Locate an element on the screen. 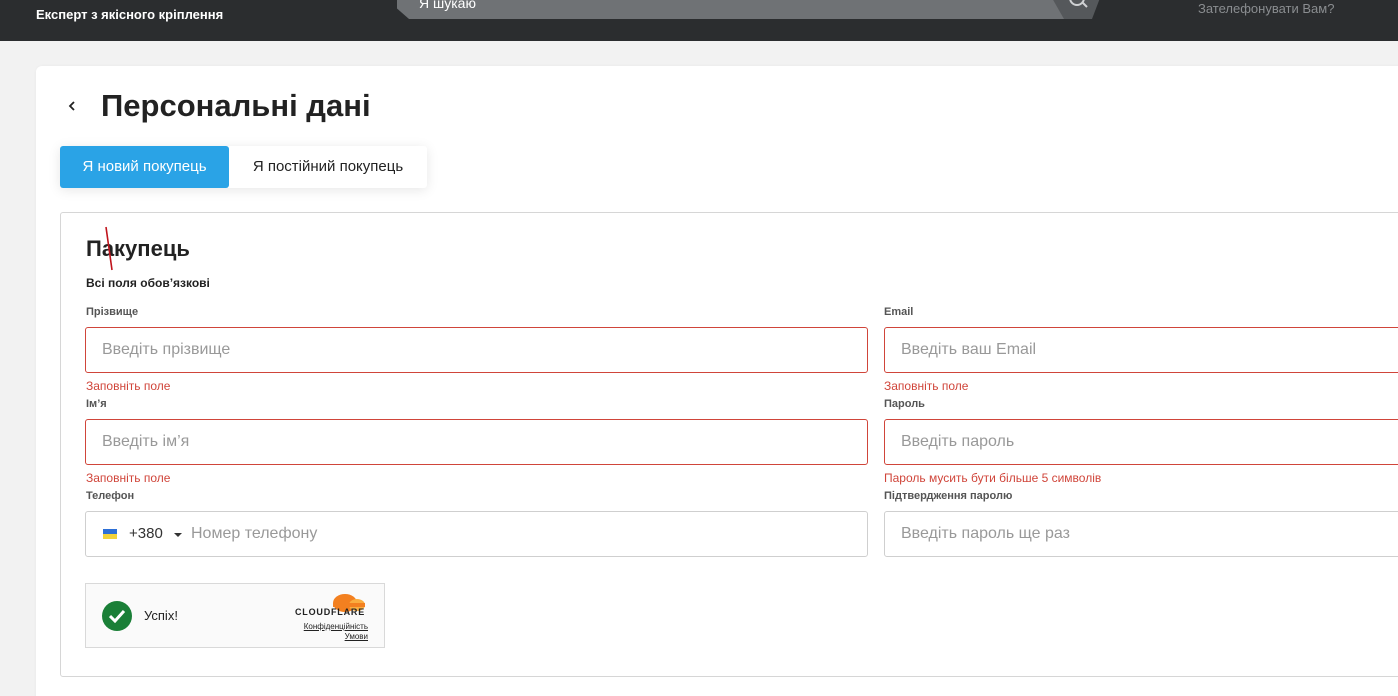 This screenshot has height=696, width=1398. surname-input: Введіть прізвище is located at coordinates (476, 350).